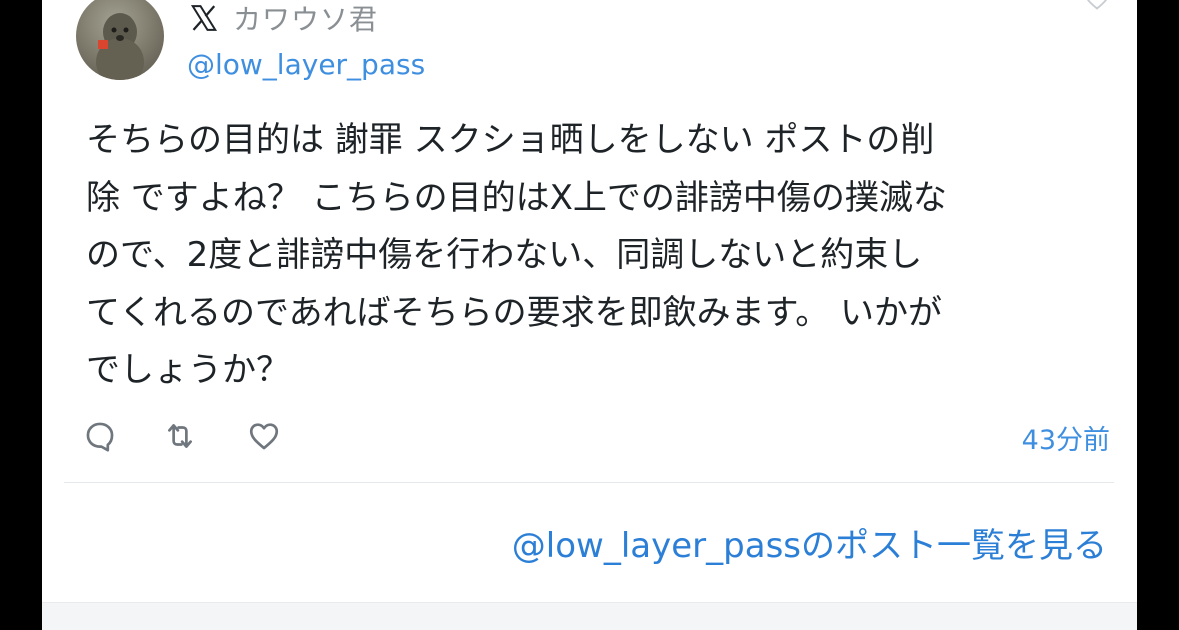 Image resolution: width=1179 pixels, height=630 pixels. I want to click on divider, so click(589, 482).